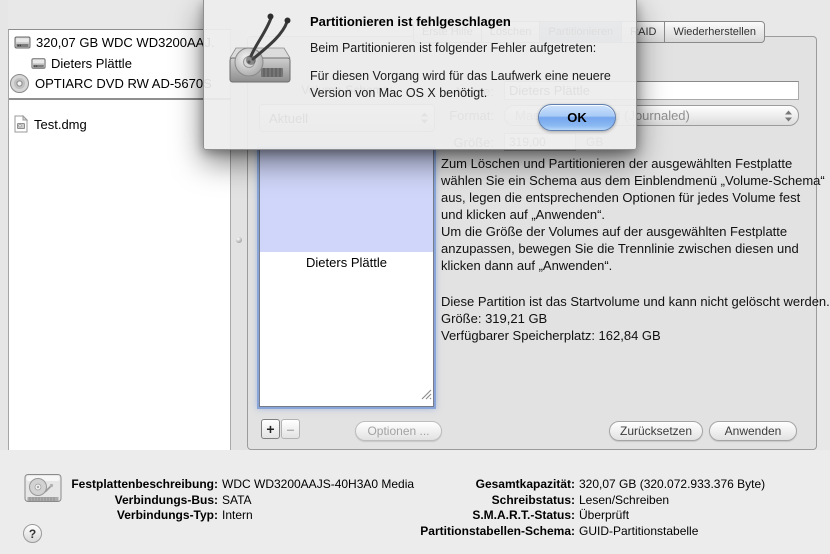  What do you see at coordinates (604, 515) in the screenshot?
I see `info-value: Überprüft` at bounding box center [604, 515].